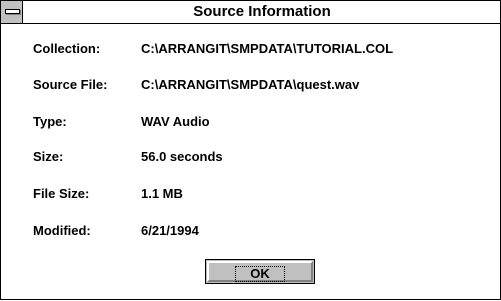 The width and height of the screenshot is (501, 301). What do you see at coordinates (62, 230) in the screenshot?
I see `modified-label: Modified:` at bounding box center [62, 230].